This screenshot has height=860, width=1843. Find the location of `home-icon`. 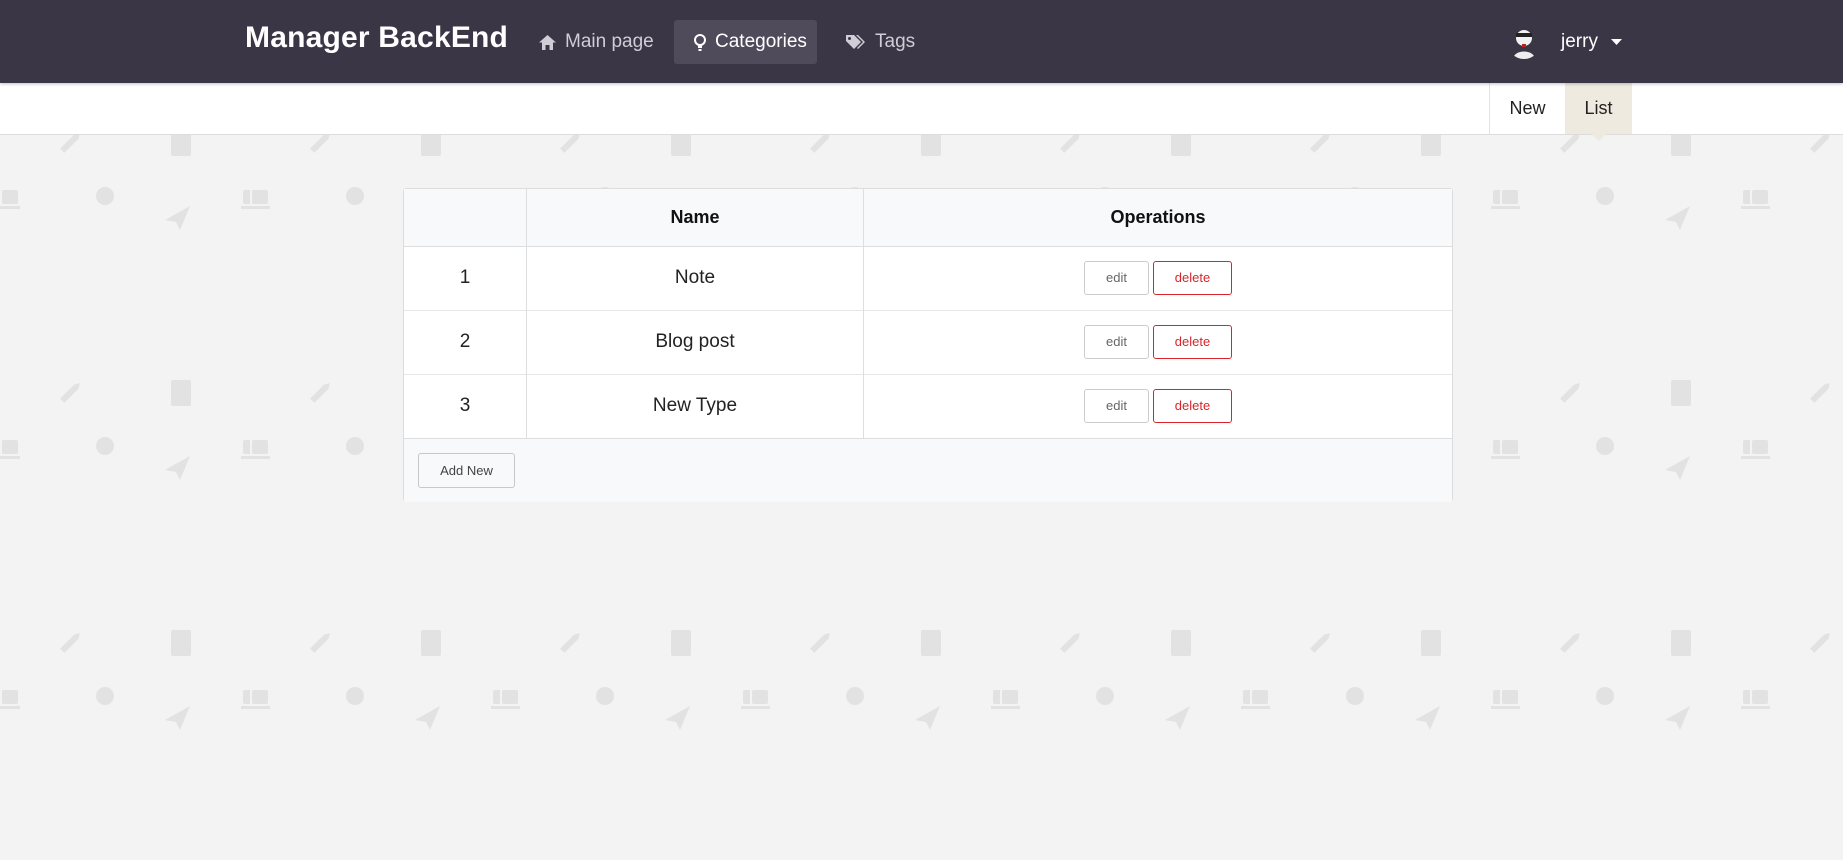

home-icon is located at coordinates (547, 42).